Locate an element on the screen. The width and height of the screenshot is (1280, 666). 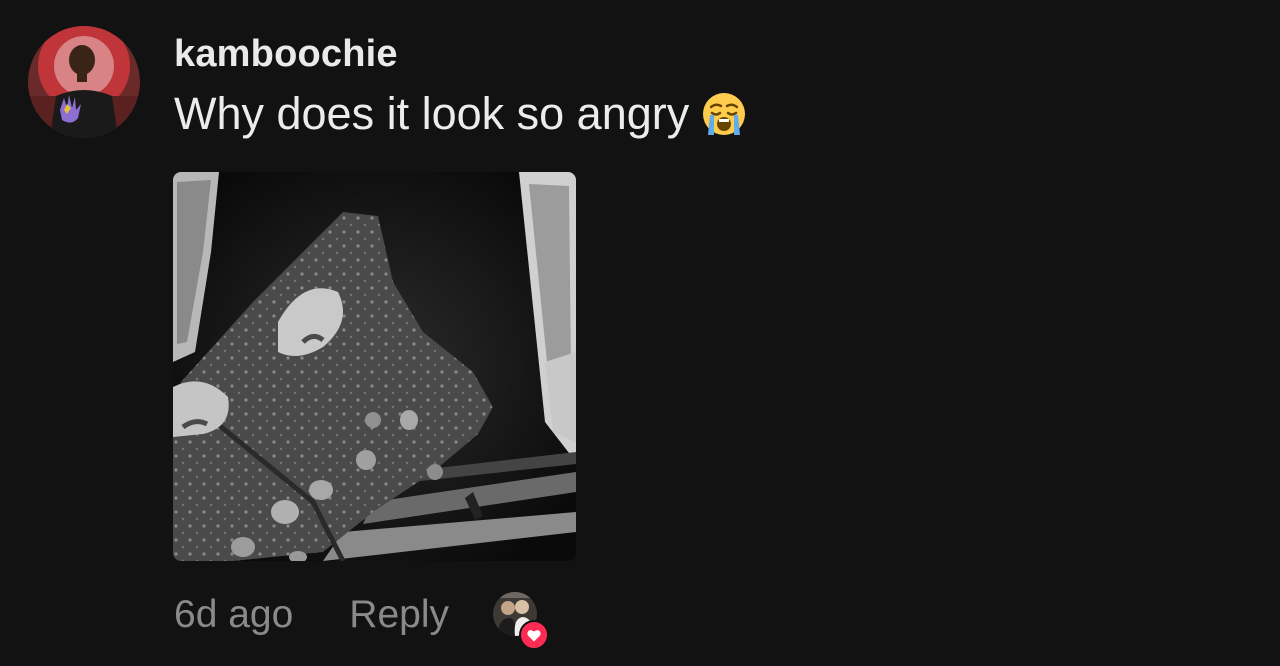
comment-meta: 6d ago Reply is located at coordinates (362, 620).